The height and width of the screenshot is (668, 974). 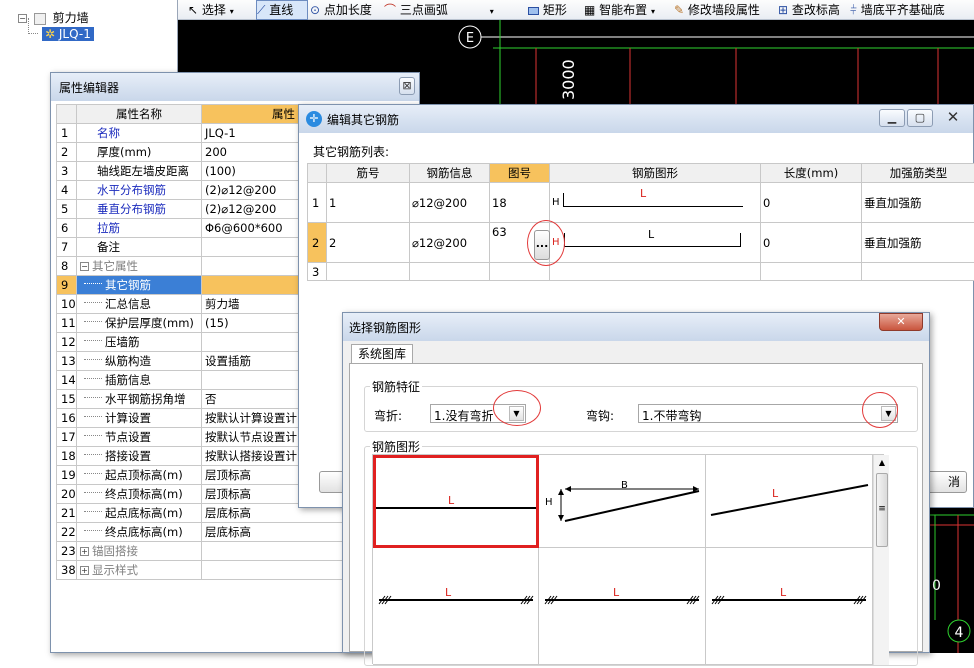 What do you see at coordinates (139, 266) in the screenshot?
I see `property-name: −其它属性` at bounding box center [139, 266].